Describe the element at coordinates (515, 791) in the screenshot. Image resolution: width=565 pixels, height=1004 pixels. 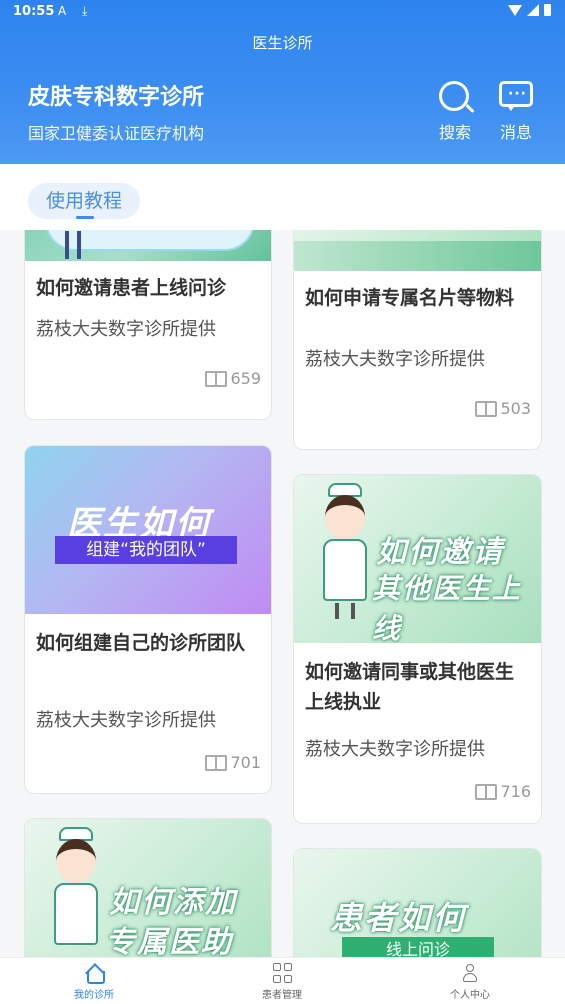
I see `view-count: 716` at that location.